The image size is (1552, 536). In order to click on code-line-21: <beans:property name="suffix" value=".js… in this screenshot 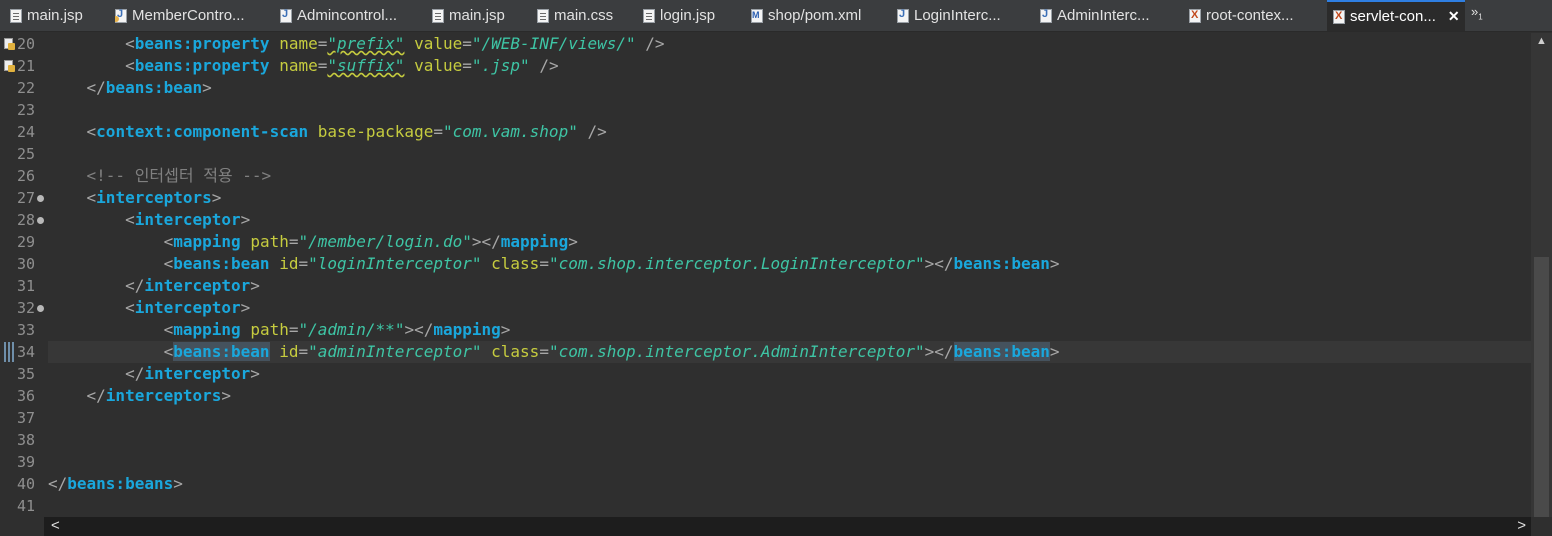, I will do `click(342, 65)`.